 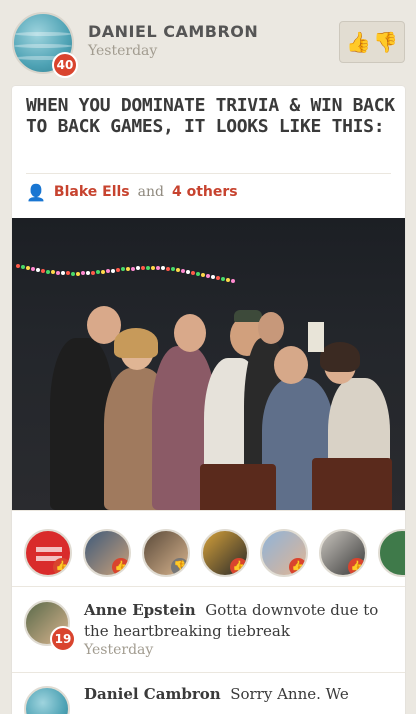 I want to click on reactions-row: 👍 👍 👎 👍 👍 👍, so click(x=208, y=548).